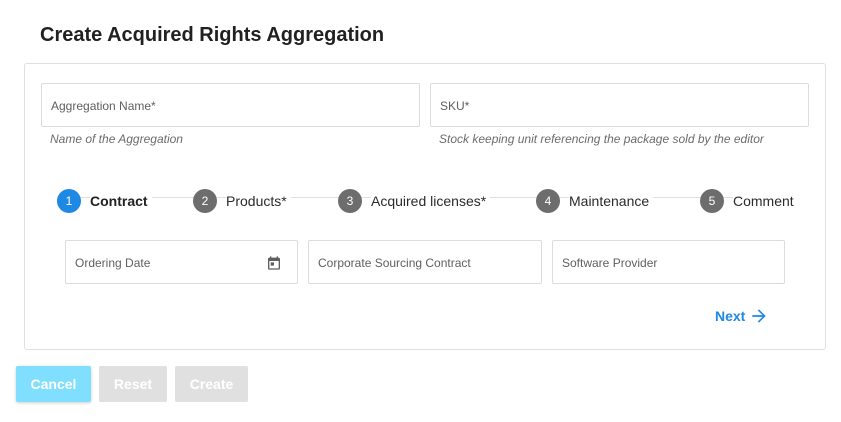 This screenshot has height=422, width=841. What do you see at coordinates (113, 263) in the screenshot?
I see `ordering-date-placeholder: Ordering Date` at bounding box center [113, 263].